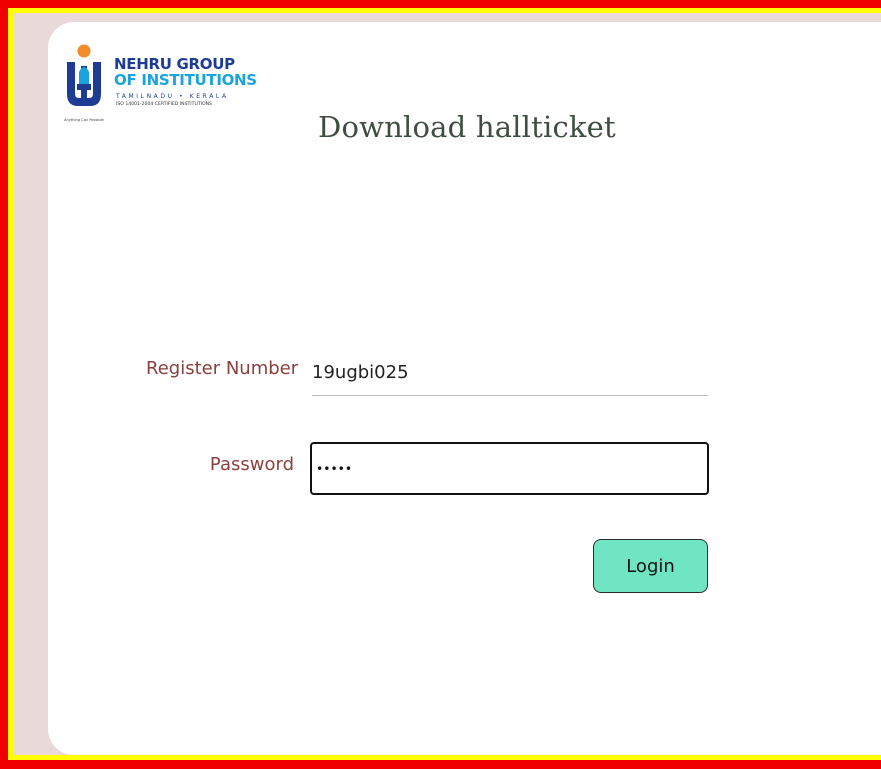  I want to click on password-label: Password, so click(251, 464).